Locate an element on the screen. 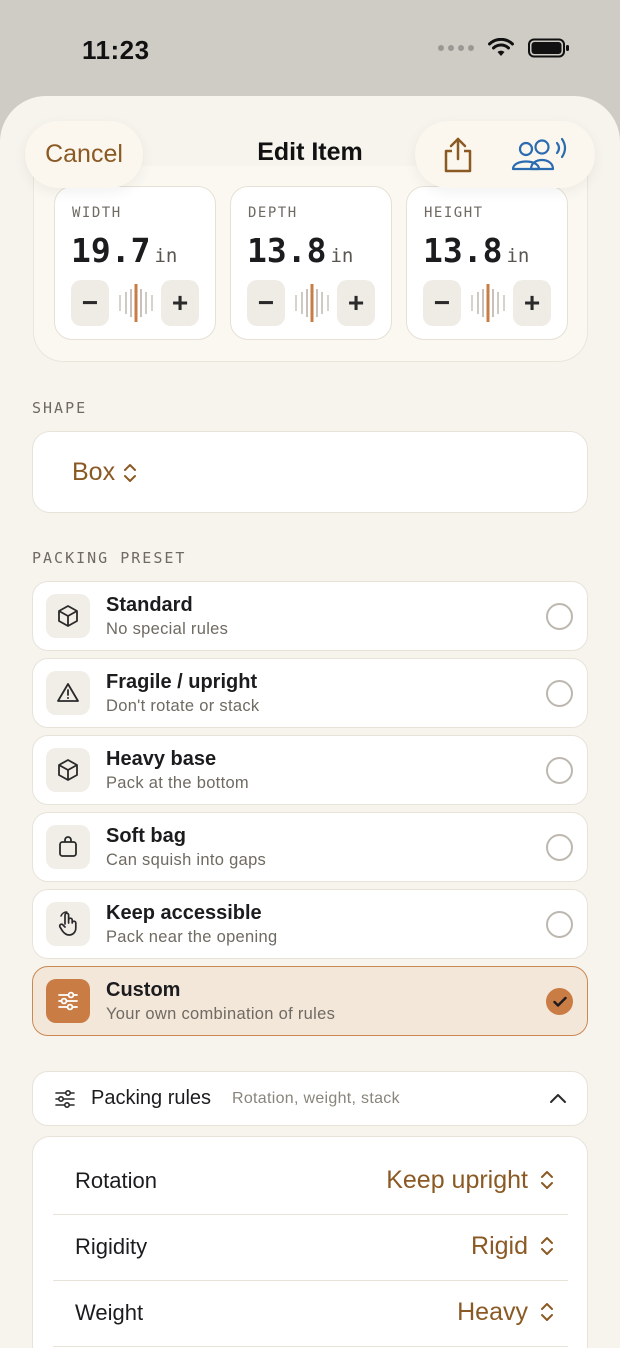  rule-row-weight: Weight Heavy is located at coordinates (310, 1314).